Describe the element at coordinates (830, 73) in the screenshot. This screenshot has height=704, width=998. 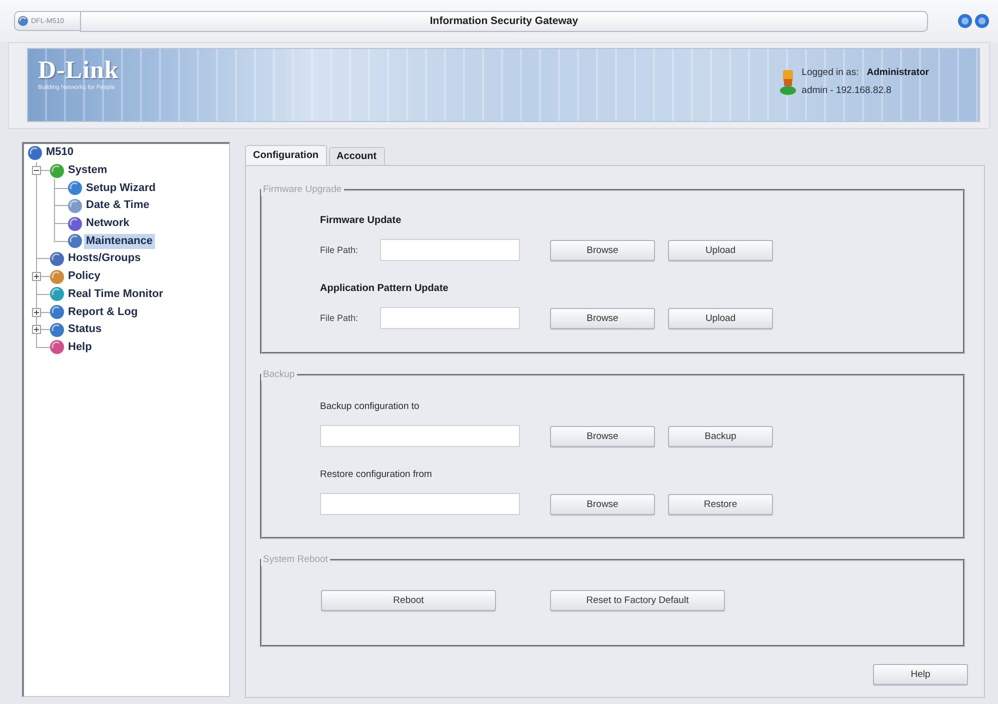
I see `login-label: Logged in as:` at that location.